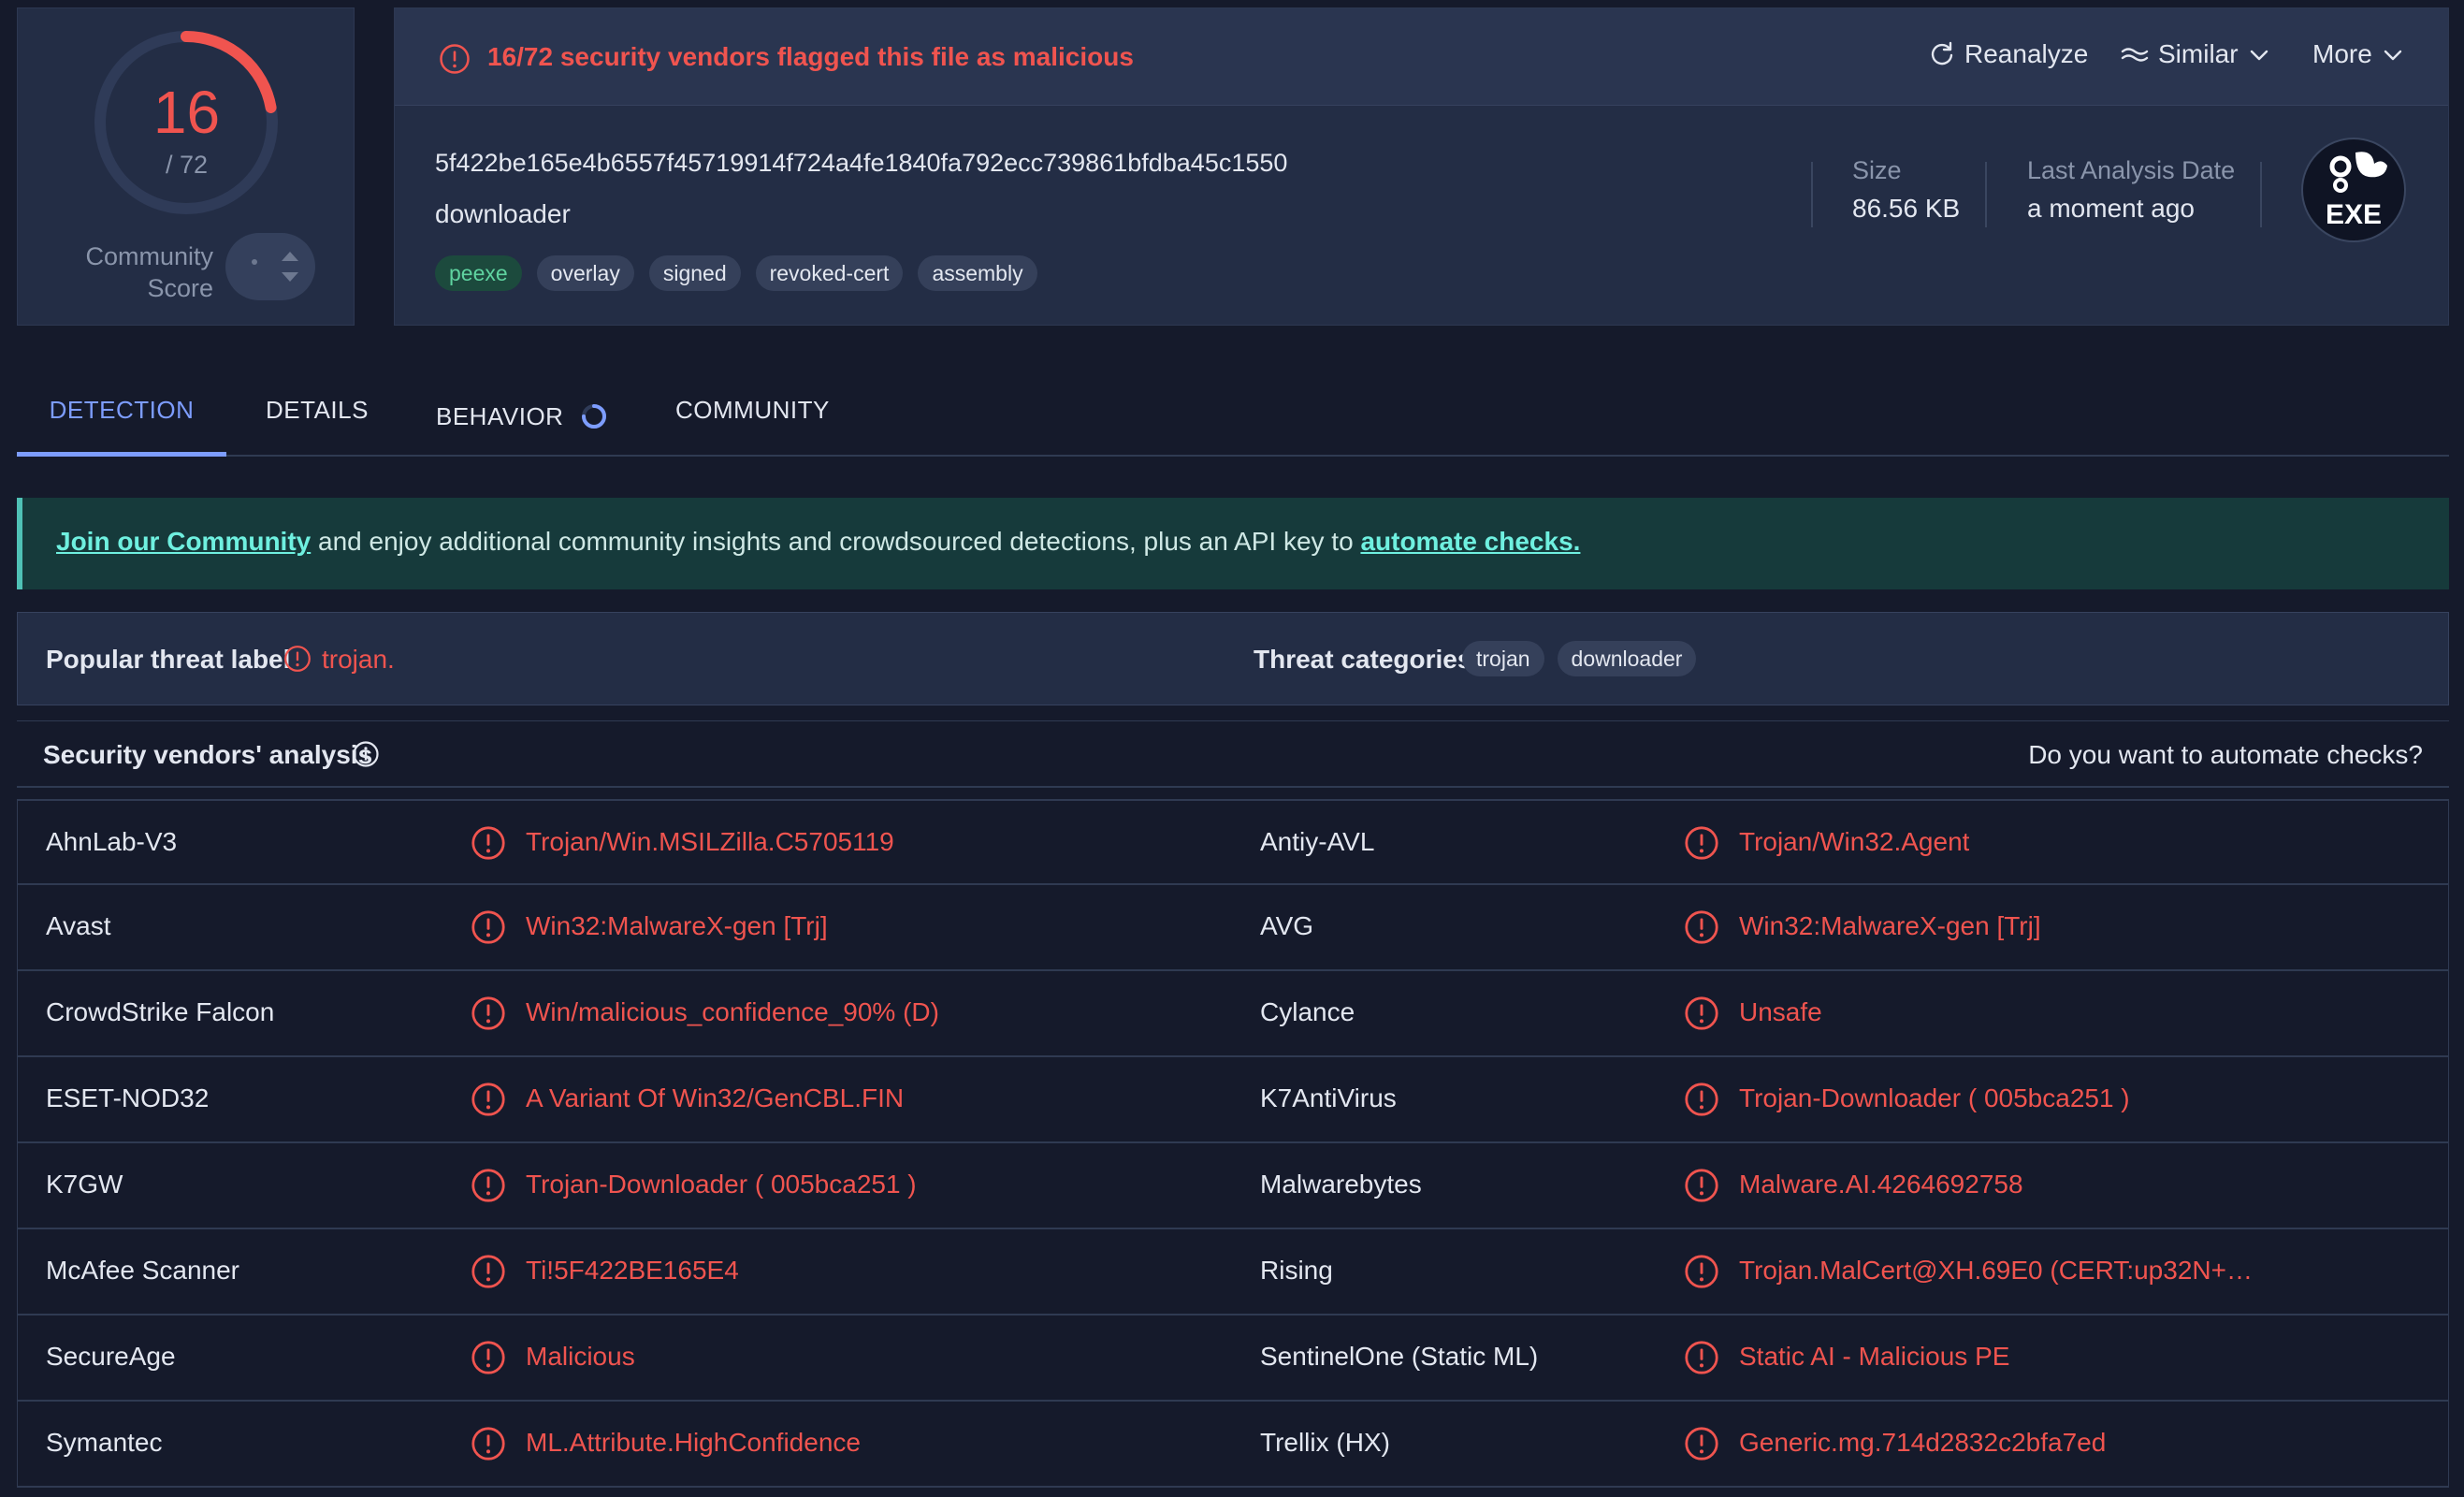 Image resolution: width=2464 pixels, height=1497 pixels. I want to click on size-label: Size, so click(1877, 170).